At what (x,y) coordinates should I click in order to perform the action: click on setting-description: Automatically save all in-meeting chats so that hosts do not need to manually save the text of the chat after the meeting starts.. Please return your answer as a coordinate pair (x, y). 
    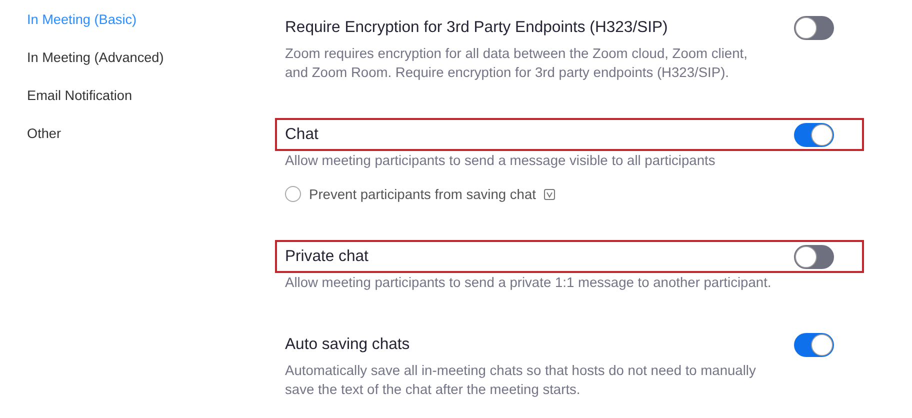
    Looking at the image, I should click on (520, 380).